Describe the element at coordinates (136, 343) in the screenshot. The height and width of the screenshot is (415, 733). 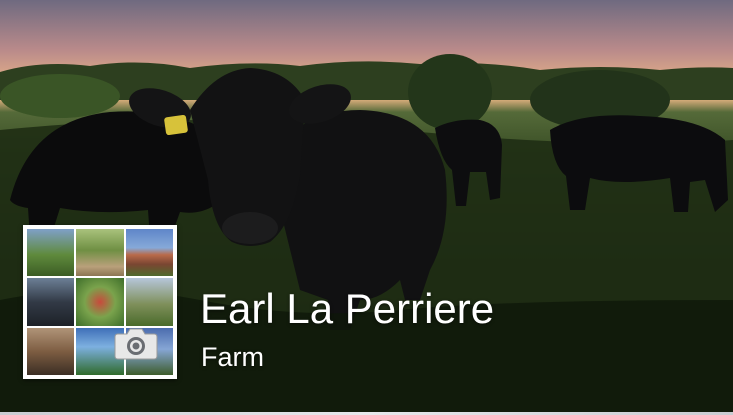
I see `camera-icon` at that location.